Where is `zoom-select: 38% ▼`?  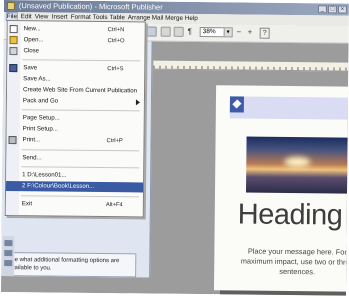 zoom-select: 38% ▼ is located at coordinates (216, 32).